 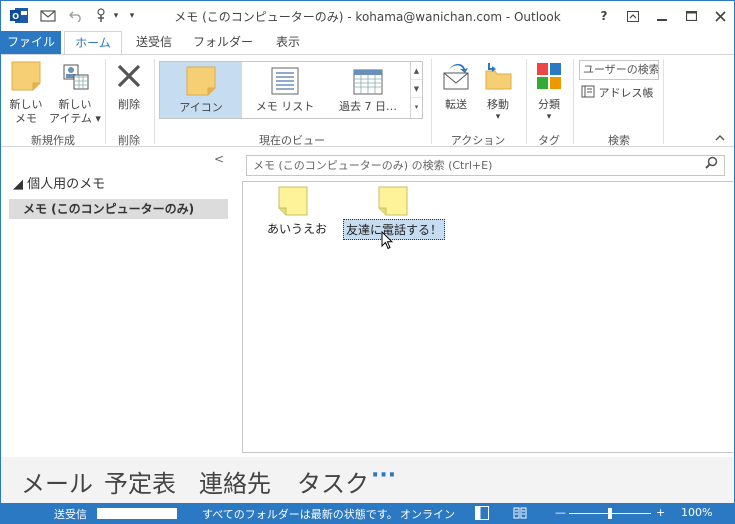 I want to click on minimize-button, so click(x=662, y=16).